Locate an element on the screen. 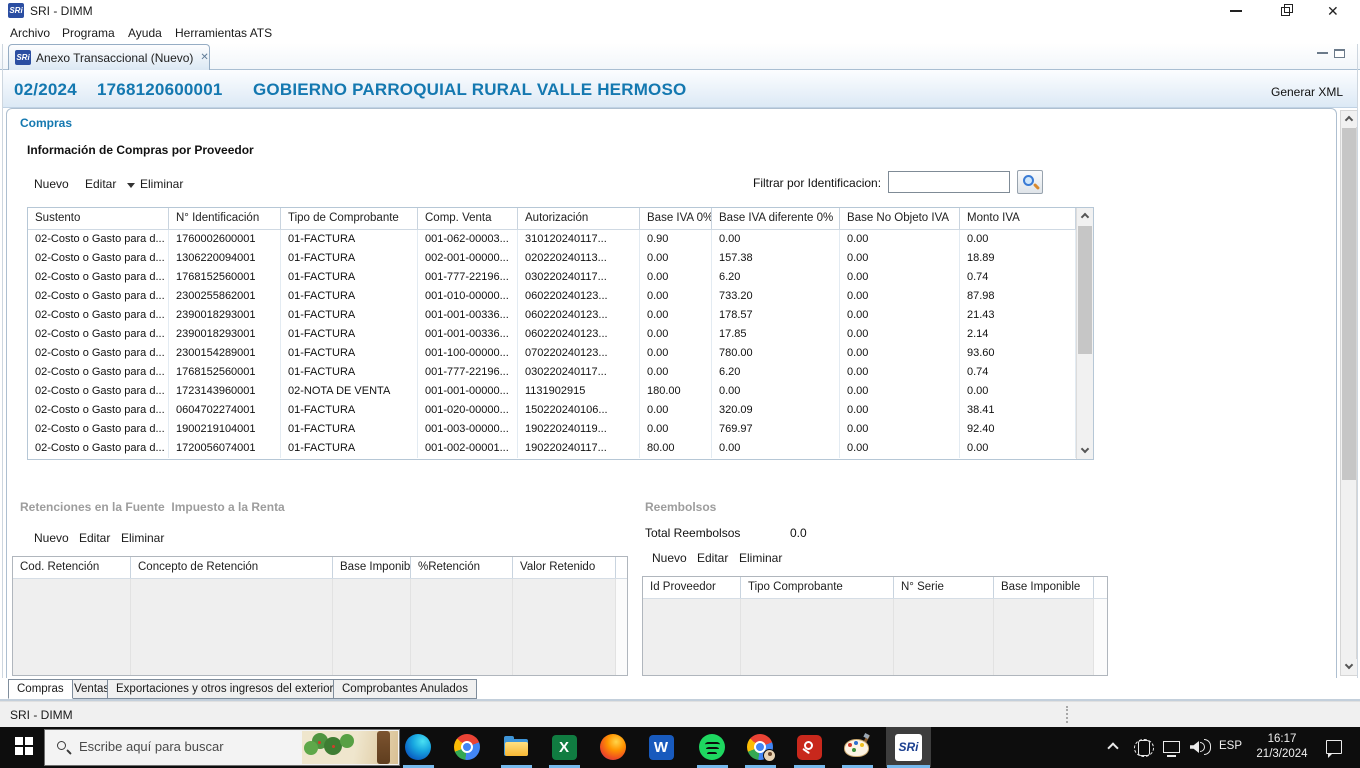 Image resolution: width=1360 pixels, height=768 pixels. taskbar-sri-dimm: SRi is located at coordinates (908, 747).